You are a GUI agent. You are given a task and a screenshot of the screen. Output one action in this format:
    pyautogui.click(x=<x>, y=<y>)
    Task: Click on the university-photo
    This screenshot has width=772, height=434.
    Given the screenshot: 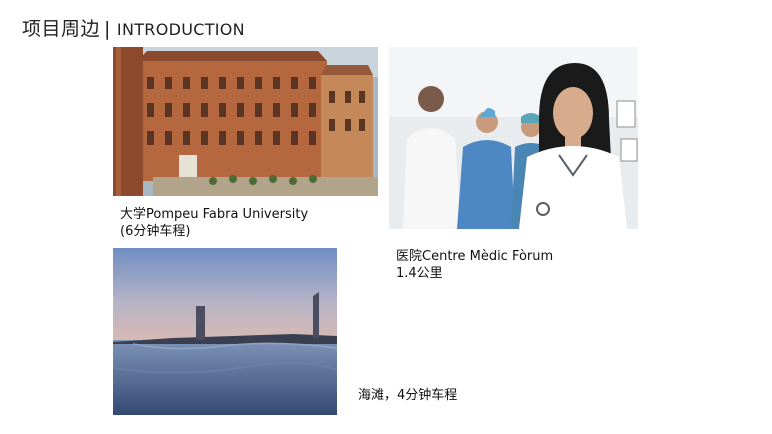 What is the action you would take?
    pyautogui.click(x=245, y=121)
    